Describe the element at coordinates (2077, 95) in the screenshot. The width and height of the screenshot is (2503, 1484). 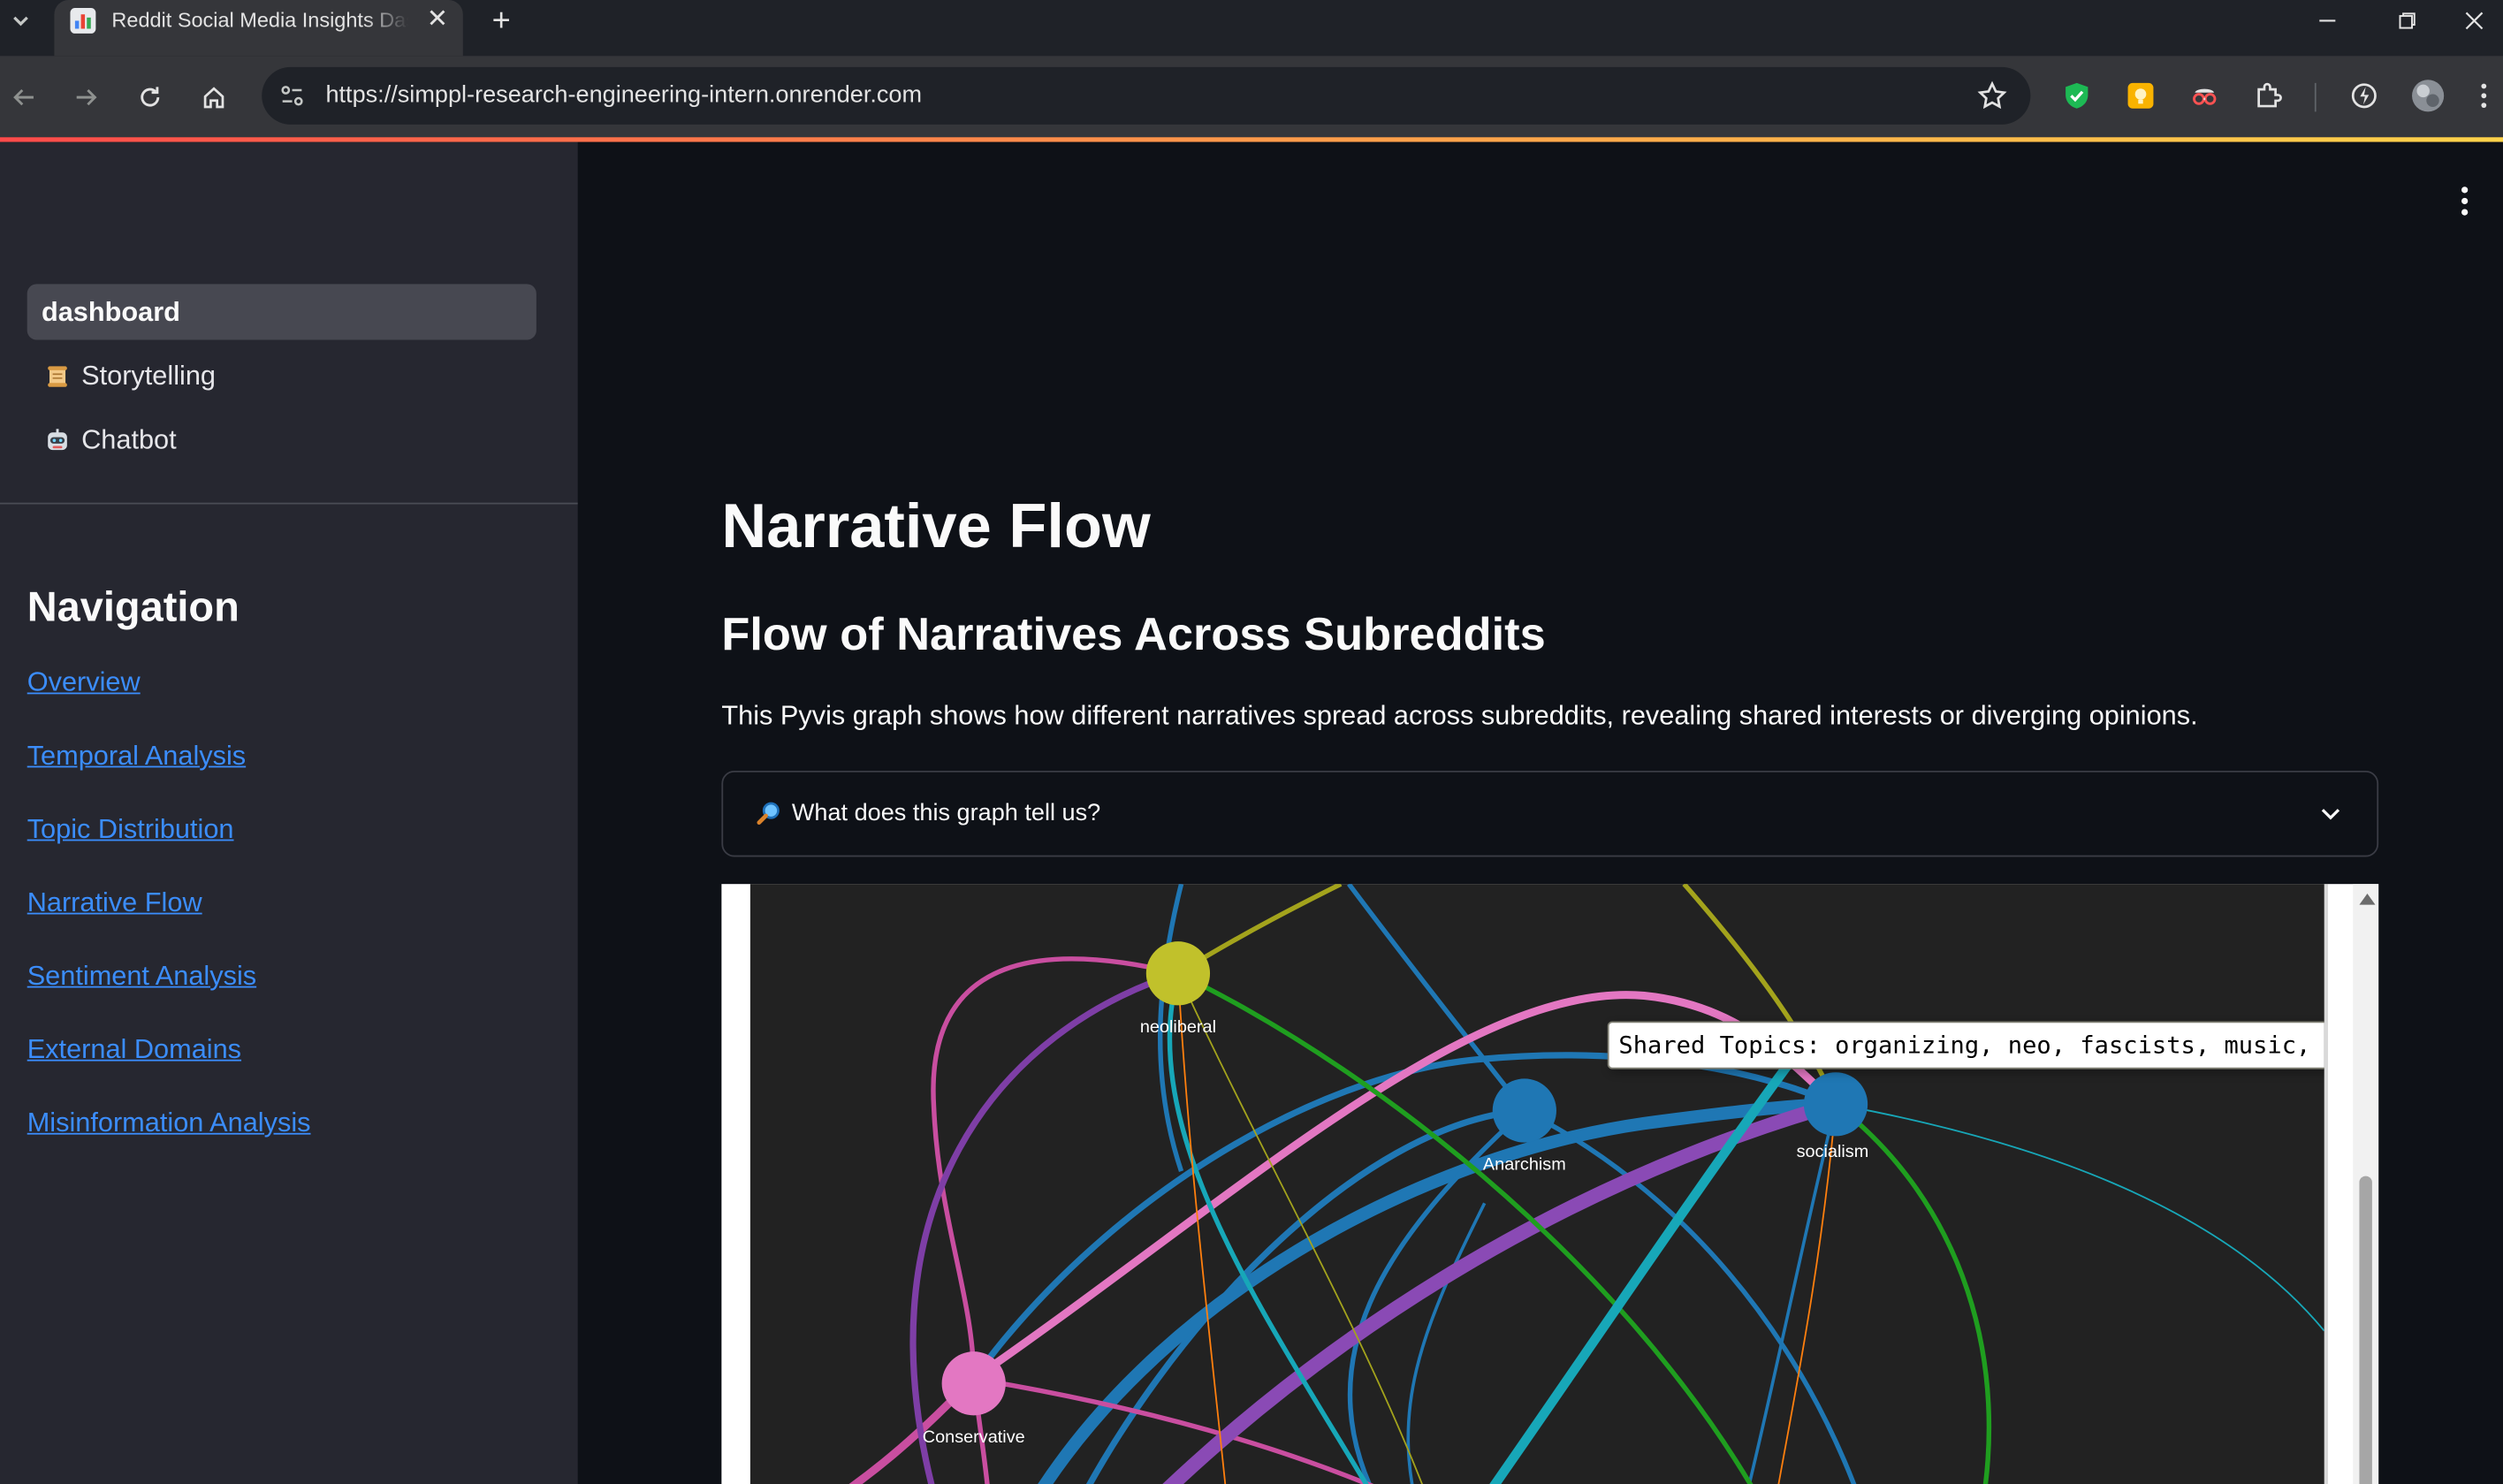
I see `shield-extension-icon` at that location.